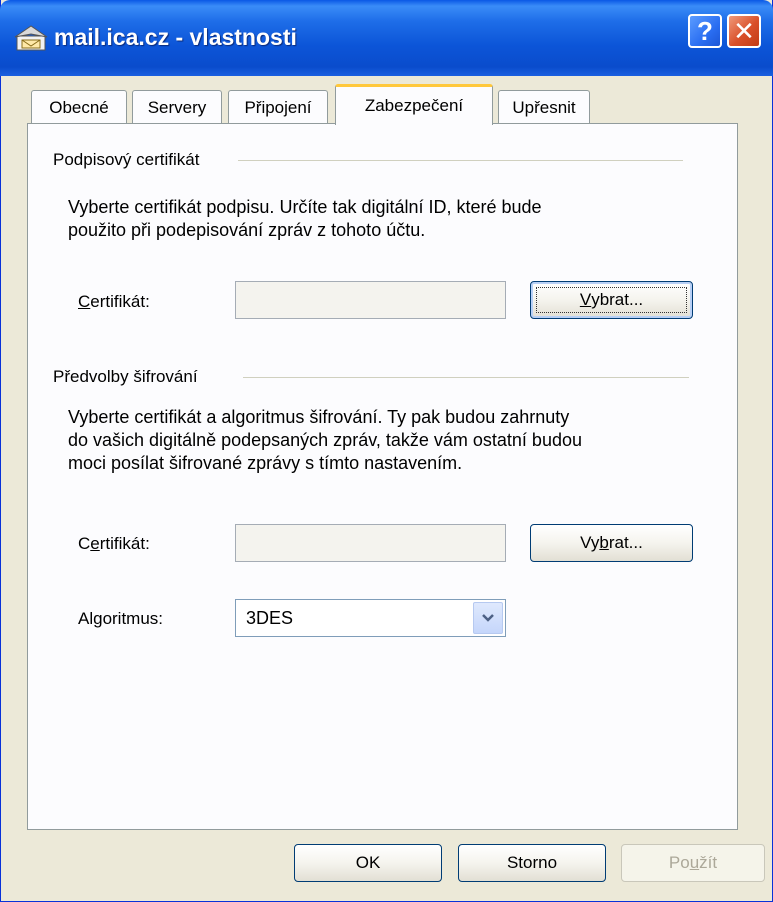 This screenshot has width=773, height=902. What do you see at coordinates (414, 104) in the screenshot?
I see `tab-security: Zabezpečení` at bounding box center [414, 104].